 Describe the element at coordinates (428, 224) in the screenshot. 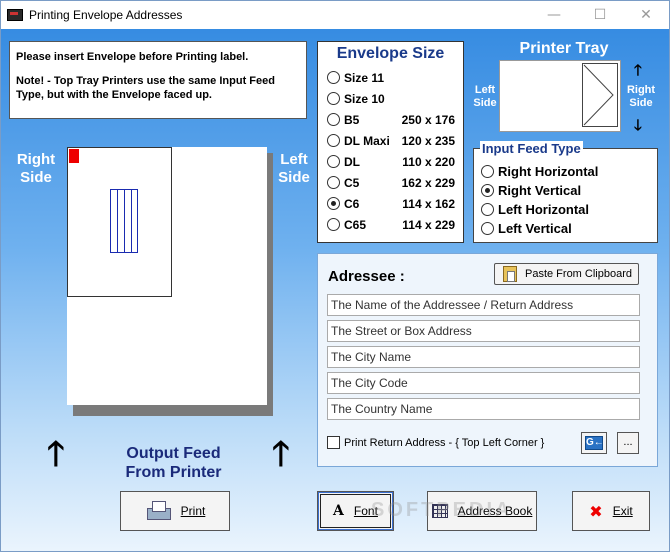

I see `envelope-size-dims: 114 x 229` at that location.